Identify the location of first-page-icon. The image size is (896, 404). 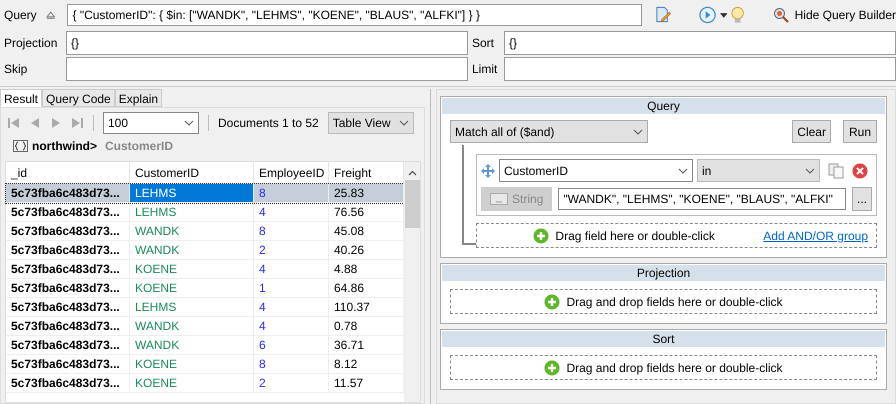
(14, 123).